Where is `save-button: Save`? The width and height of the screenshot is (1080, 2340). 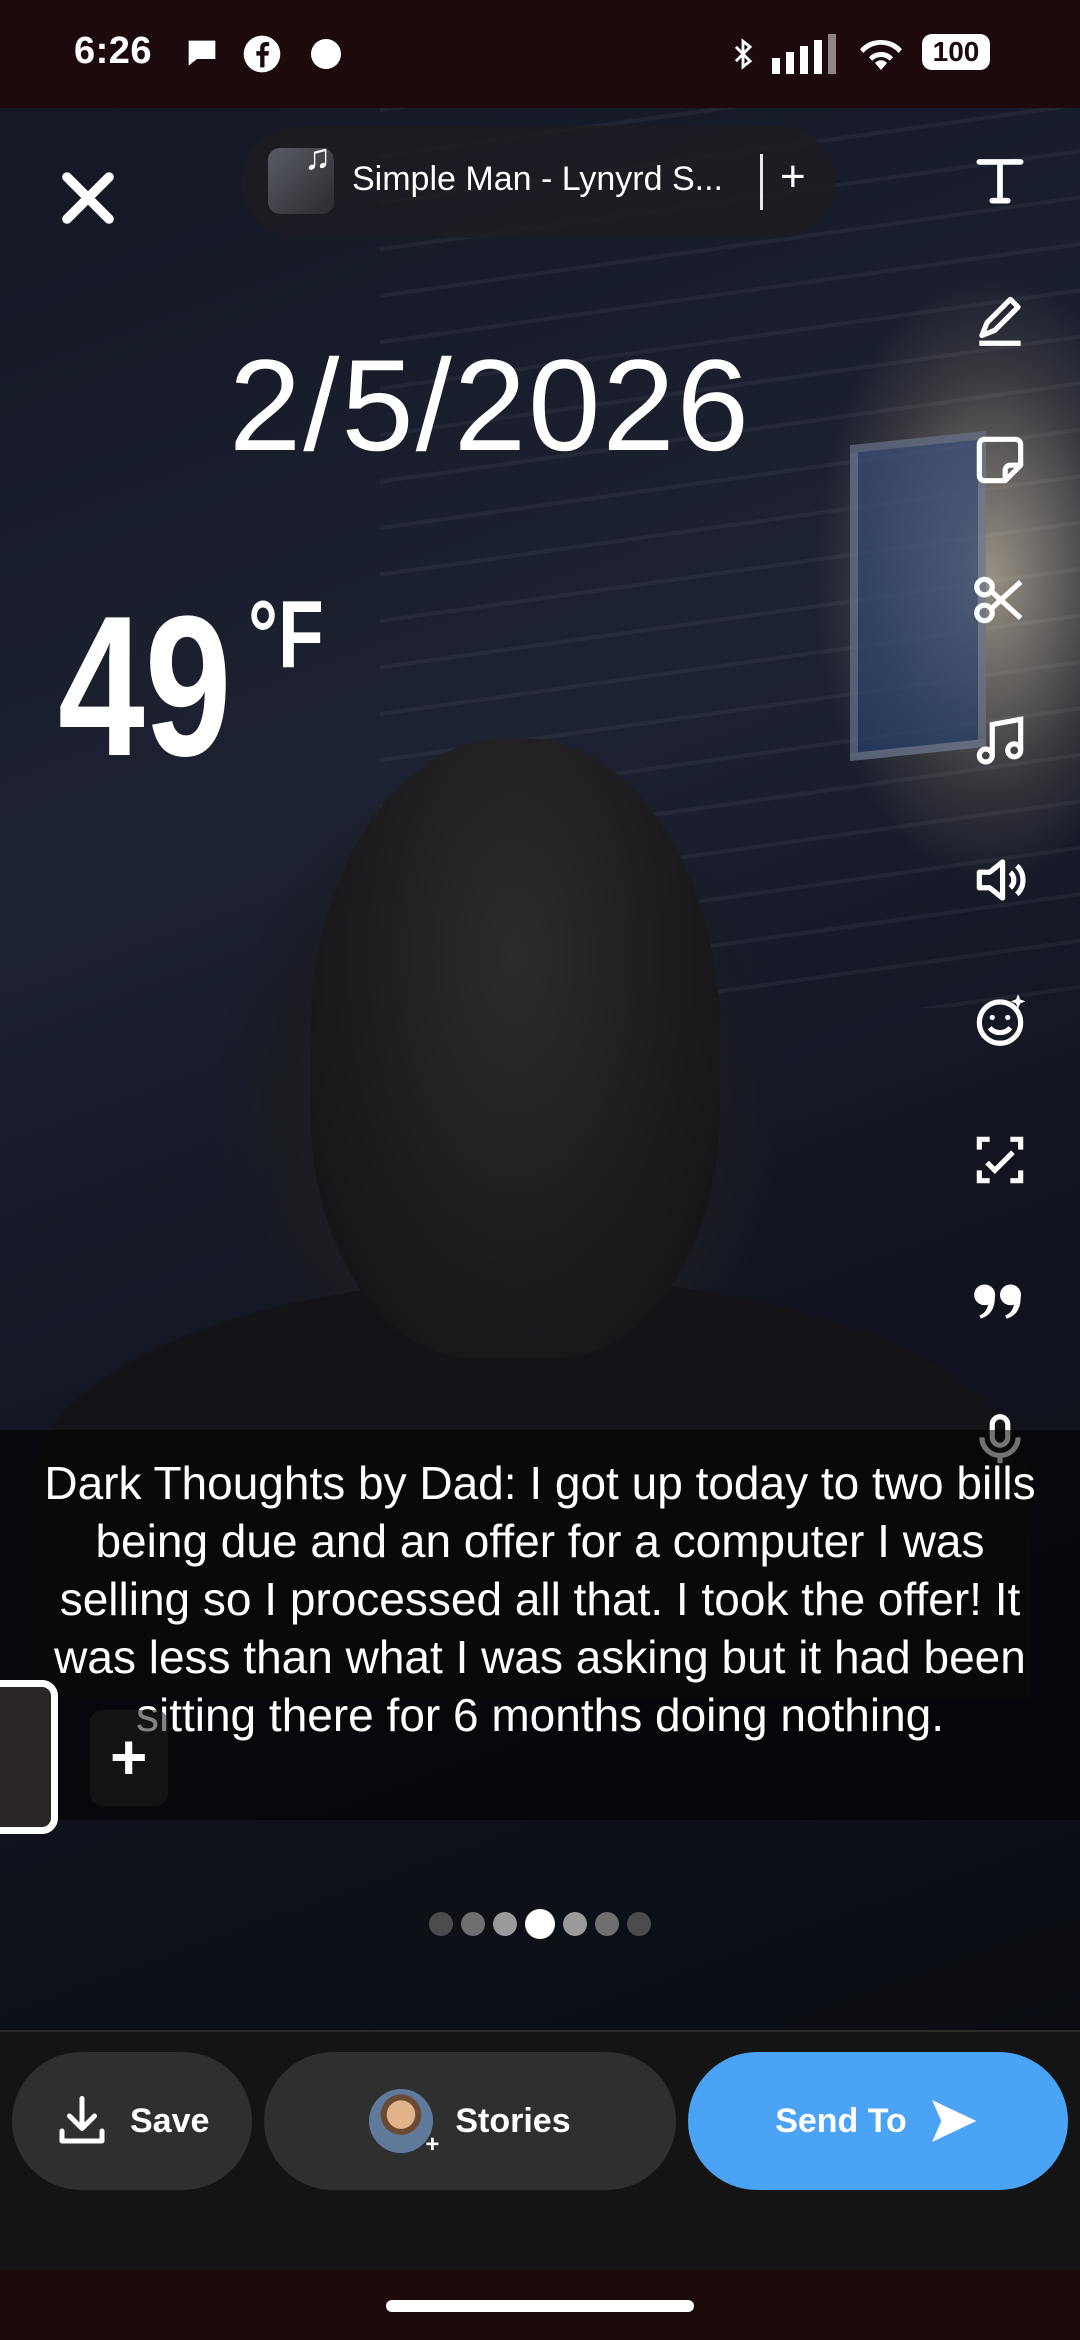 save-button: Save is located at coordinates (132, 2121).